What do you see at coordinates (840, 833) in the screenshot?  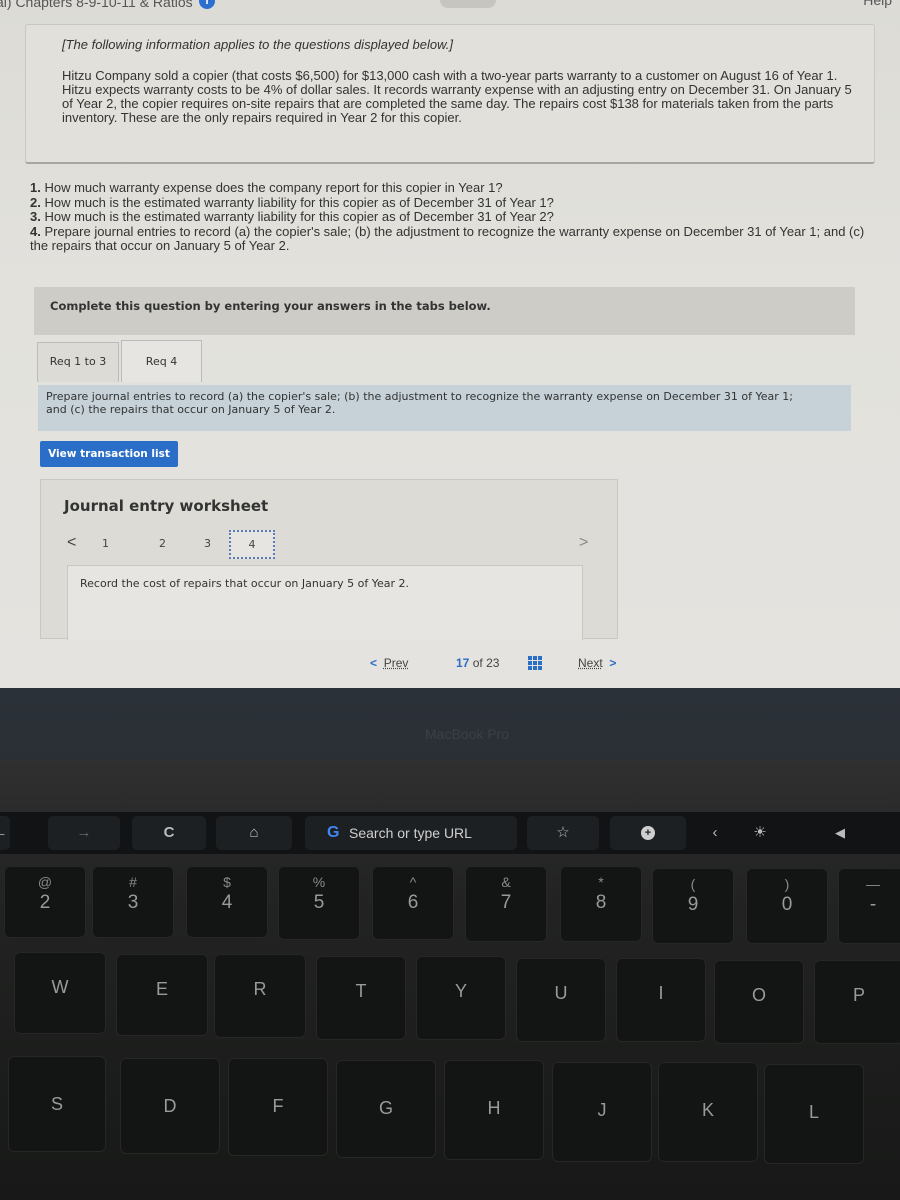 I see `volume-icon: ◀` at bounding box center [840, 833].